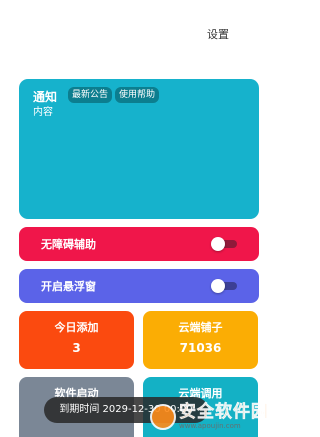 The height and width of the screenshot is (437, 320). Describe the element at coordinates (43, 112) in the screenshot. I see `notice-content: 内容` at that location.